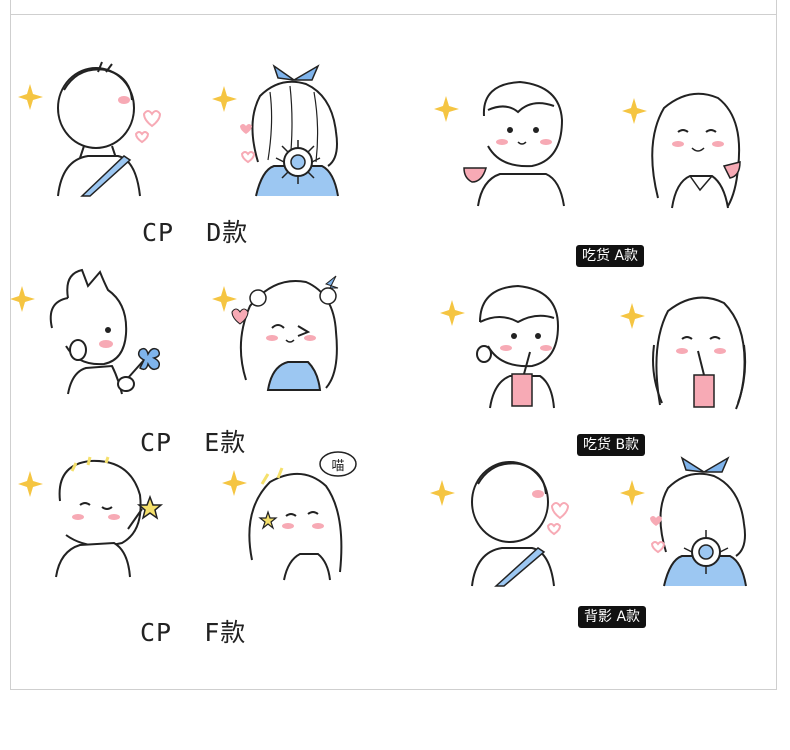 This screenshot has height=750, width=790. What do you see at coordinates (685, 147) in the screenshot?
I see `chihuo-a-girl-illustration` at bounding box center [685, 147].